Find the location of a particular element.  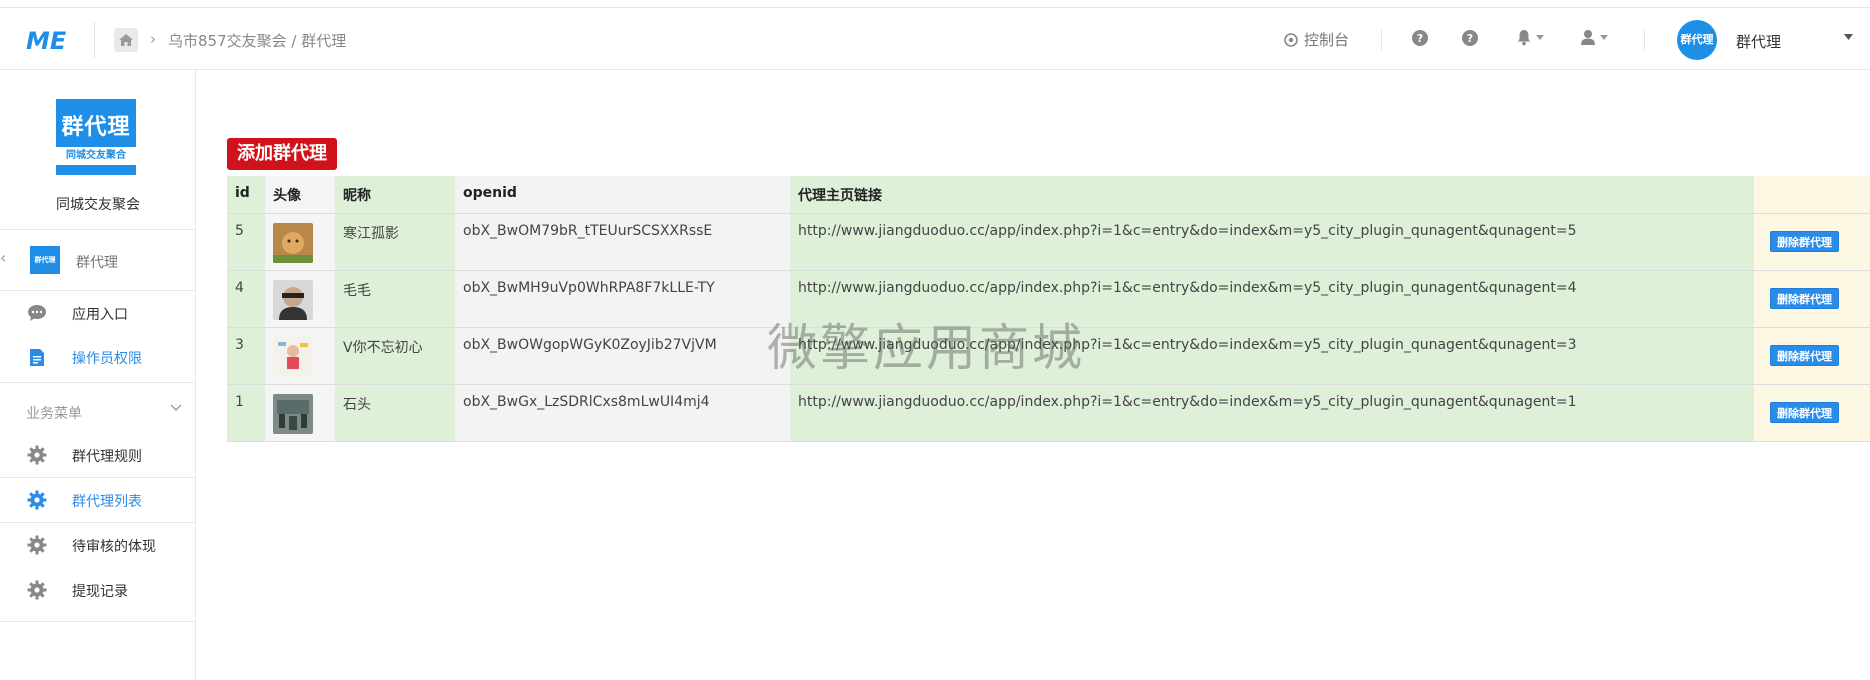

avatar-text: 群代理 is located at coordinates (1697, 39).